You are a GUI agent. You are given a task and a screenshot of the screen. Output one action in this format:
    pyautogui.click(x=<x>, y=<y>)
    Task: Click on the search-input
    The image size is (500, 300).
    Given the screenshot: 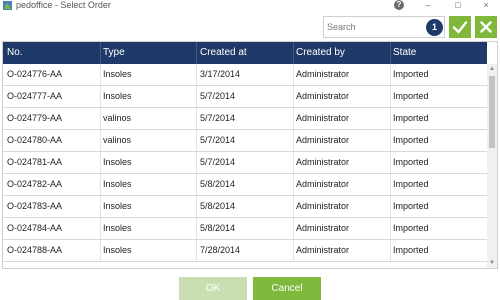 What is the action you would take?
    pyautogui.click(x=374, y=27)
    